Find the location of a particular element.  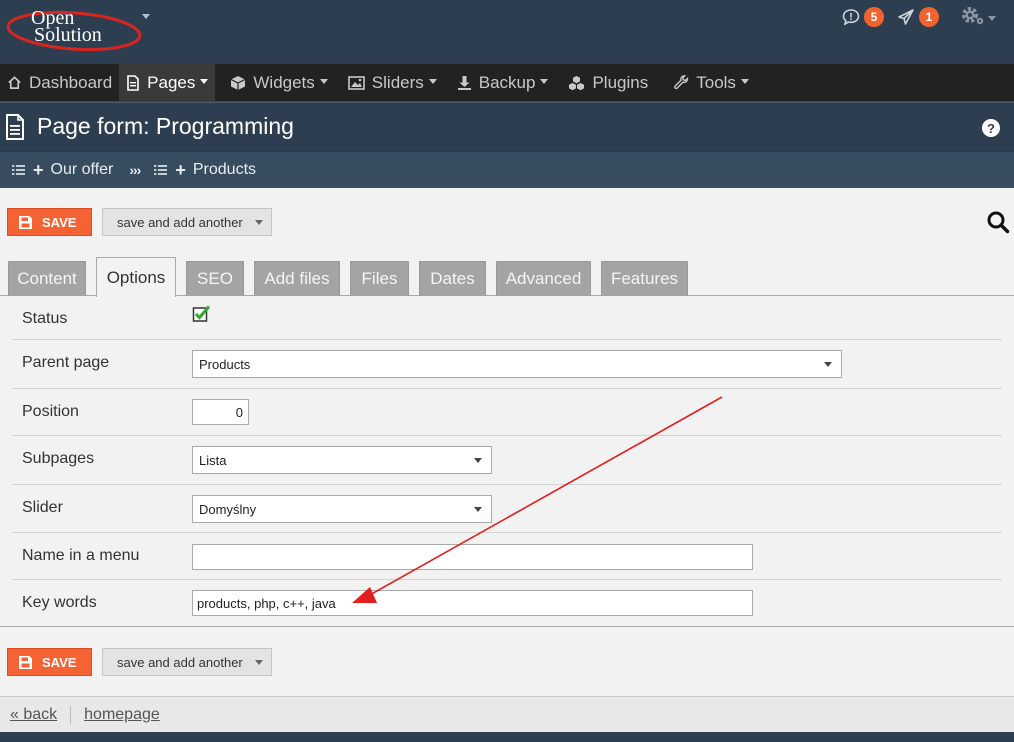

form-row-keywords: Key words products, php, c++, java is located at coordinates (507, 603).